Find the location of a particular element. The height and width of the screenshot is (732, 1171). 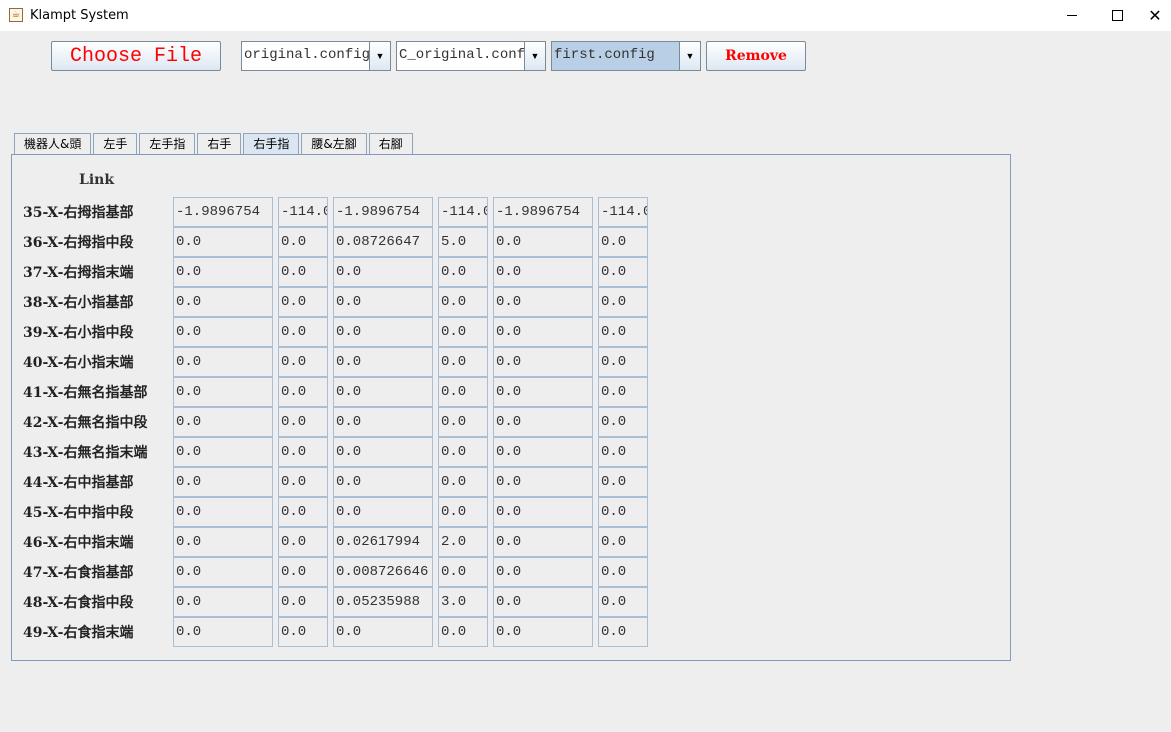

config-combo-3: first.config ▼ is located at coordinates (626, 56).